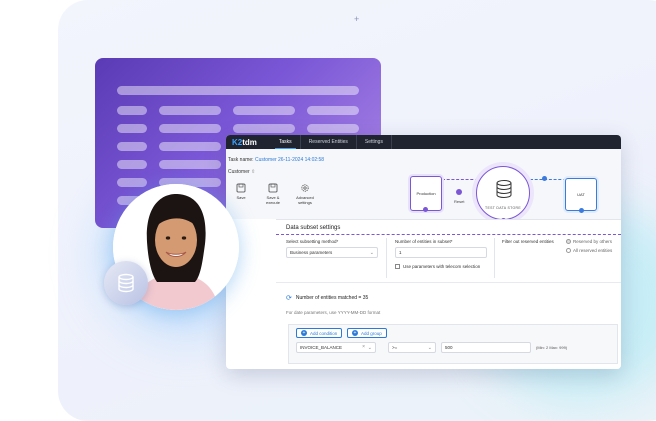  I want to click on database-badge, so click(126, 283).